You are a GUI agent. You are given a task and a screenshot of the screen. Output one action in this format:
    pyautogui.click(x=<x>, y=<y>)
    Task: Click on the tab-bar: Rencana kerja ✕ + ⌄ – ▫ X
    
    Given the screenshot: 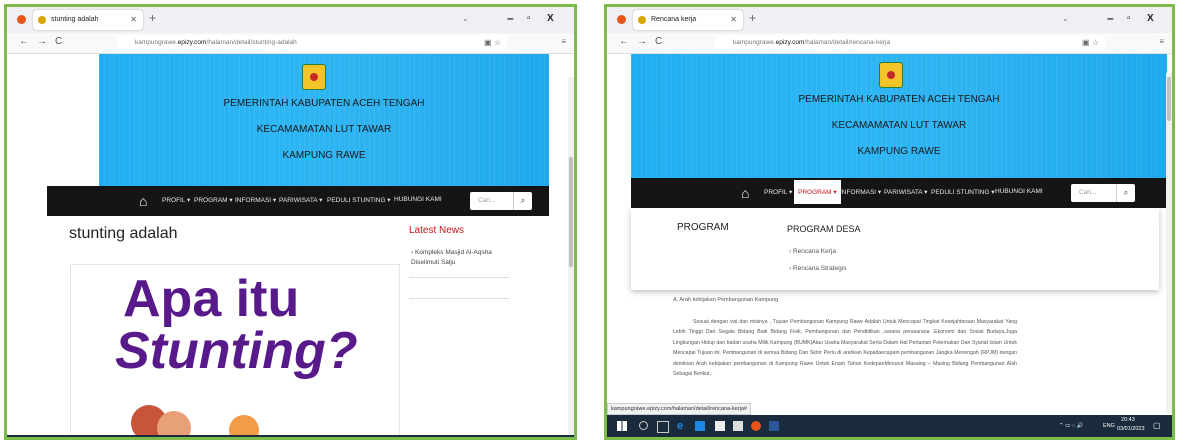 What is the action you would take?
    pyautogui.click(x=889, y=20)
    